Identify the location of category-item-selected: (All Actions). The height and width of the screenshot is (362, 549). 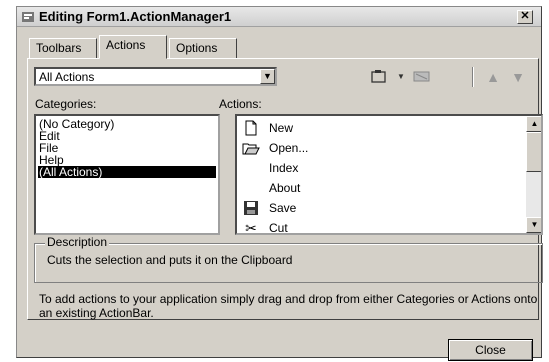
(127, 172).